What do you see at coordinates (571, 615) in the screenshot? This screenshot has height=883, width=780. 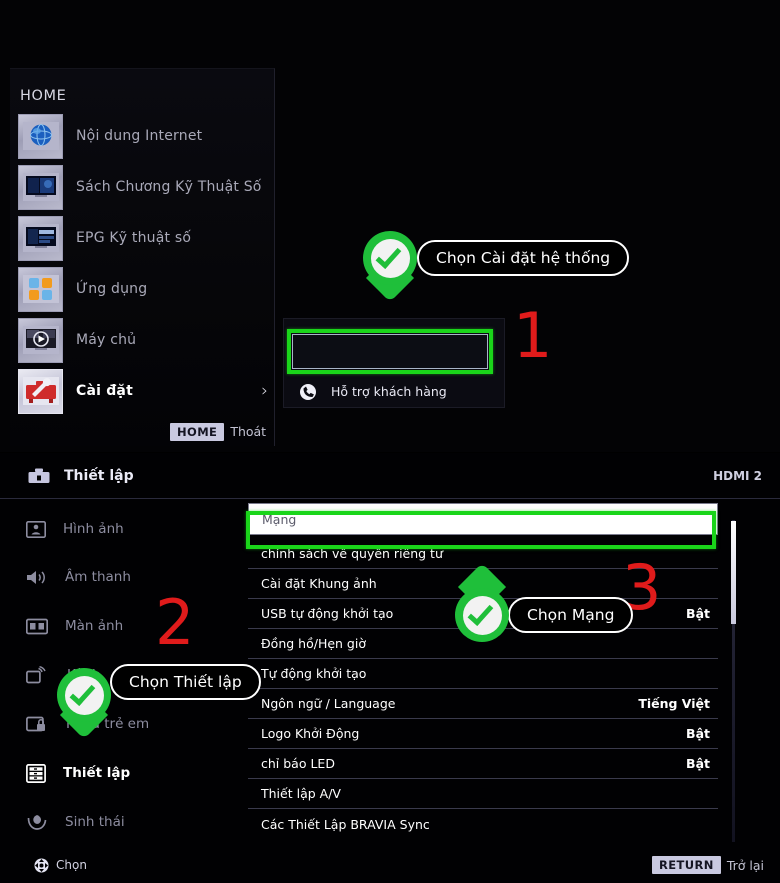 I see `callout-label-3: Chọn Mạng` at bounding box center [571, 615].